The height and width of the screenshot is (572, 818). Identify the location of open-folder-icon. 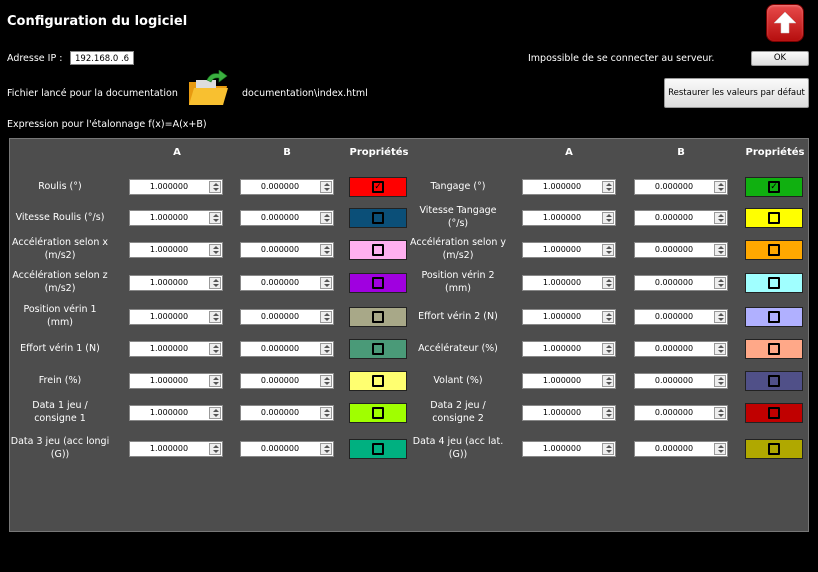
(208, 88).